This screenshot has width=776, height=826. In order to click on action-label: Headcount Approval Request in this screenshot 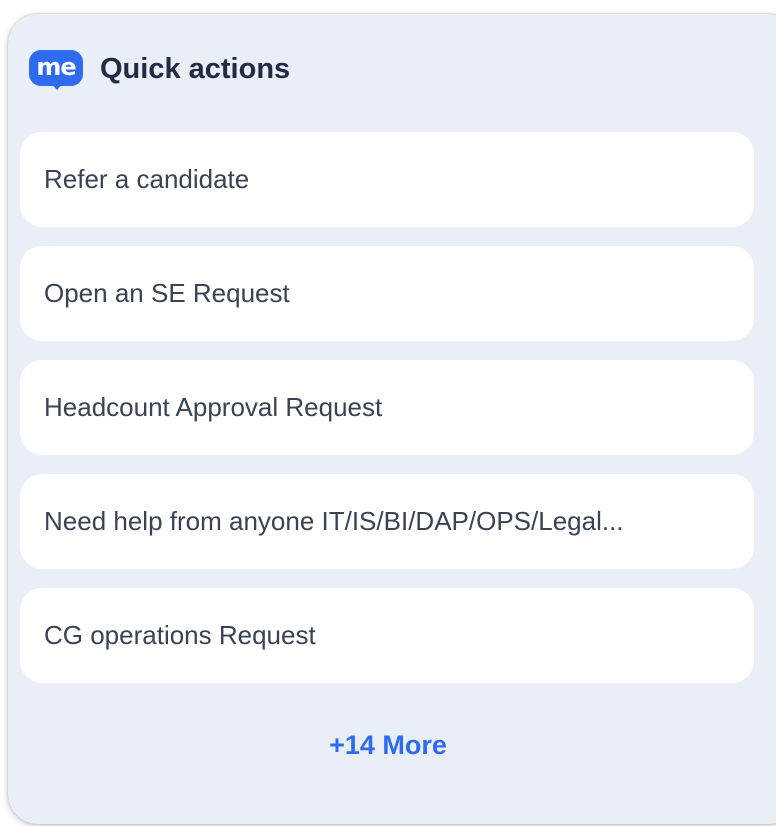, I will do `click(213, 407)`.